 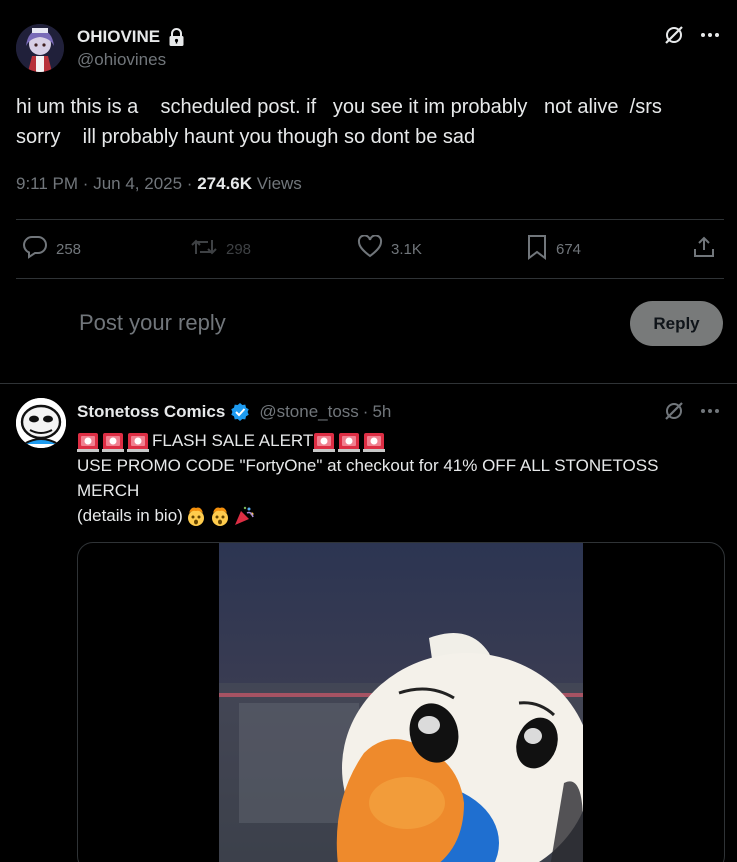 I want to click on verified-badge-icon, so click(x=240, y=412).